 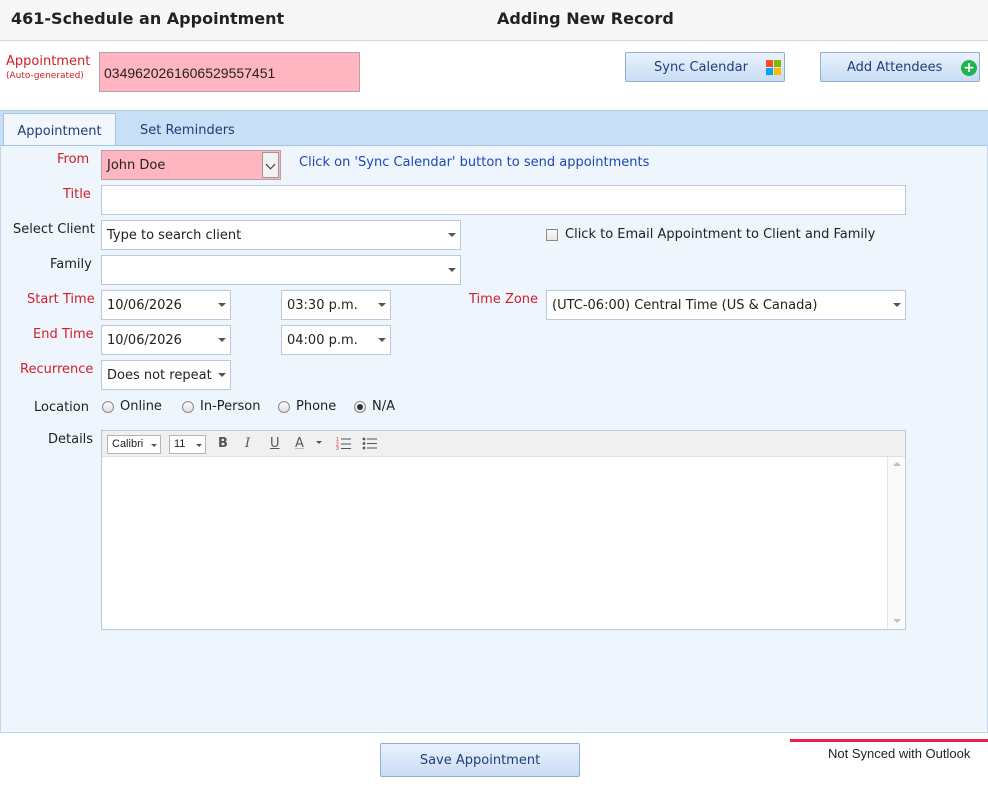 I want to click on recurrence-select: Does not repeat, so click(x=166, y=375).